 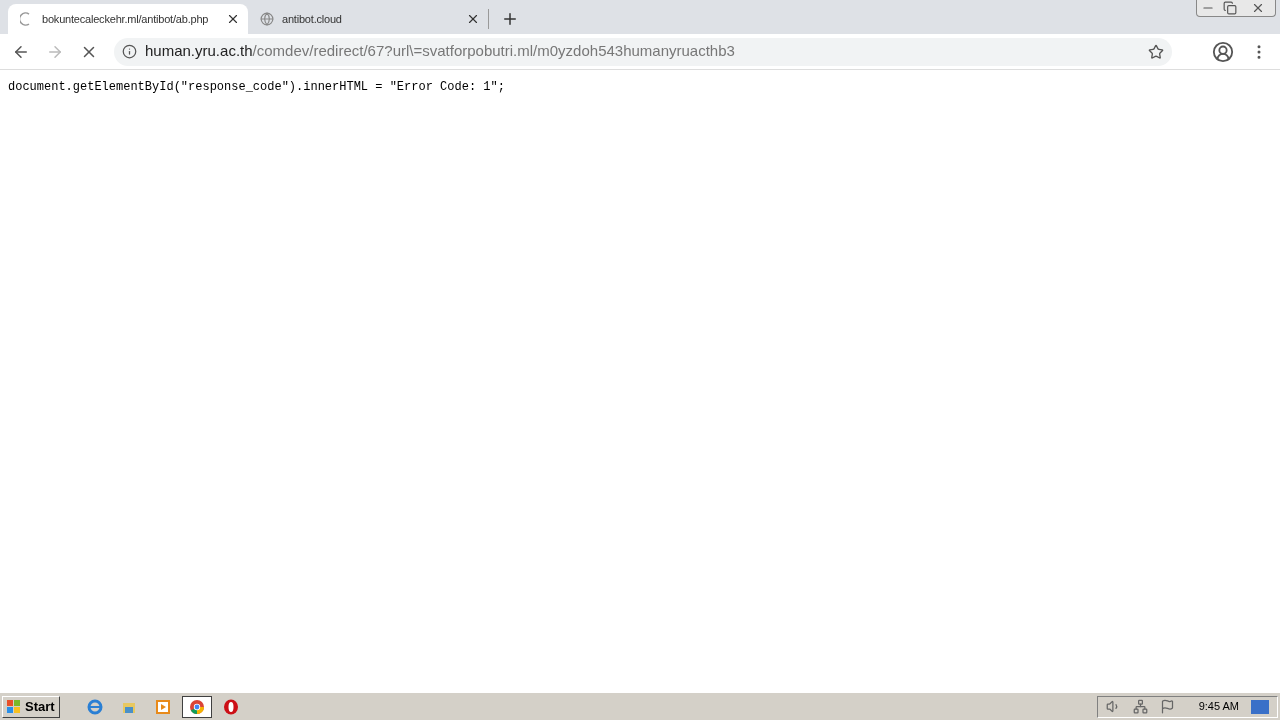 What do you see at coordinates (1230, 8) in the screenshot?
I see `restore-icon` at bounding box center [1230, 8].